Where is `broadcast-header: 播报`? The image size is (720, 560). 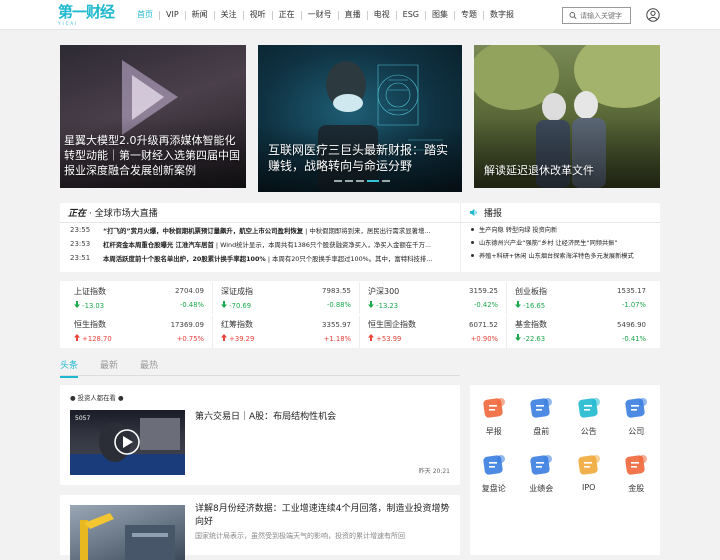
broadcast-header: 播报 is located at coordinates (560, 213).